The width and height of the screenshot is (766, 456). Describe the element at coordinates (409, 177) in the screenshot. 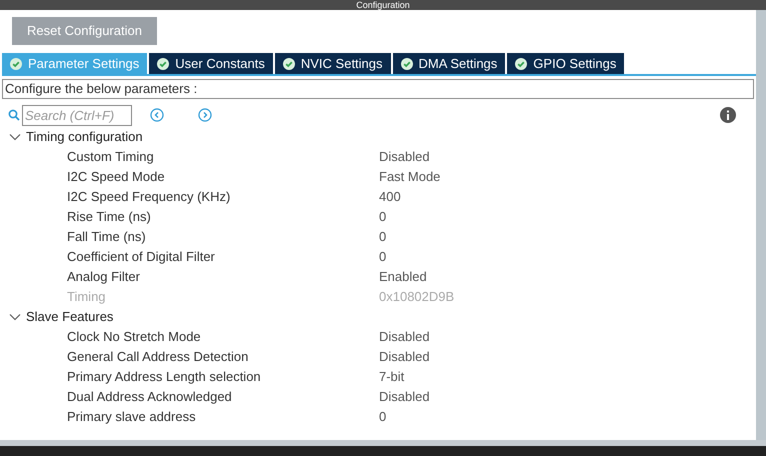

I see `parameter-value: Fast Mode` at that location.